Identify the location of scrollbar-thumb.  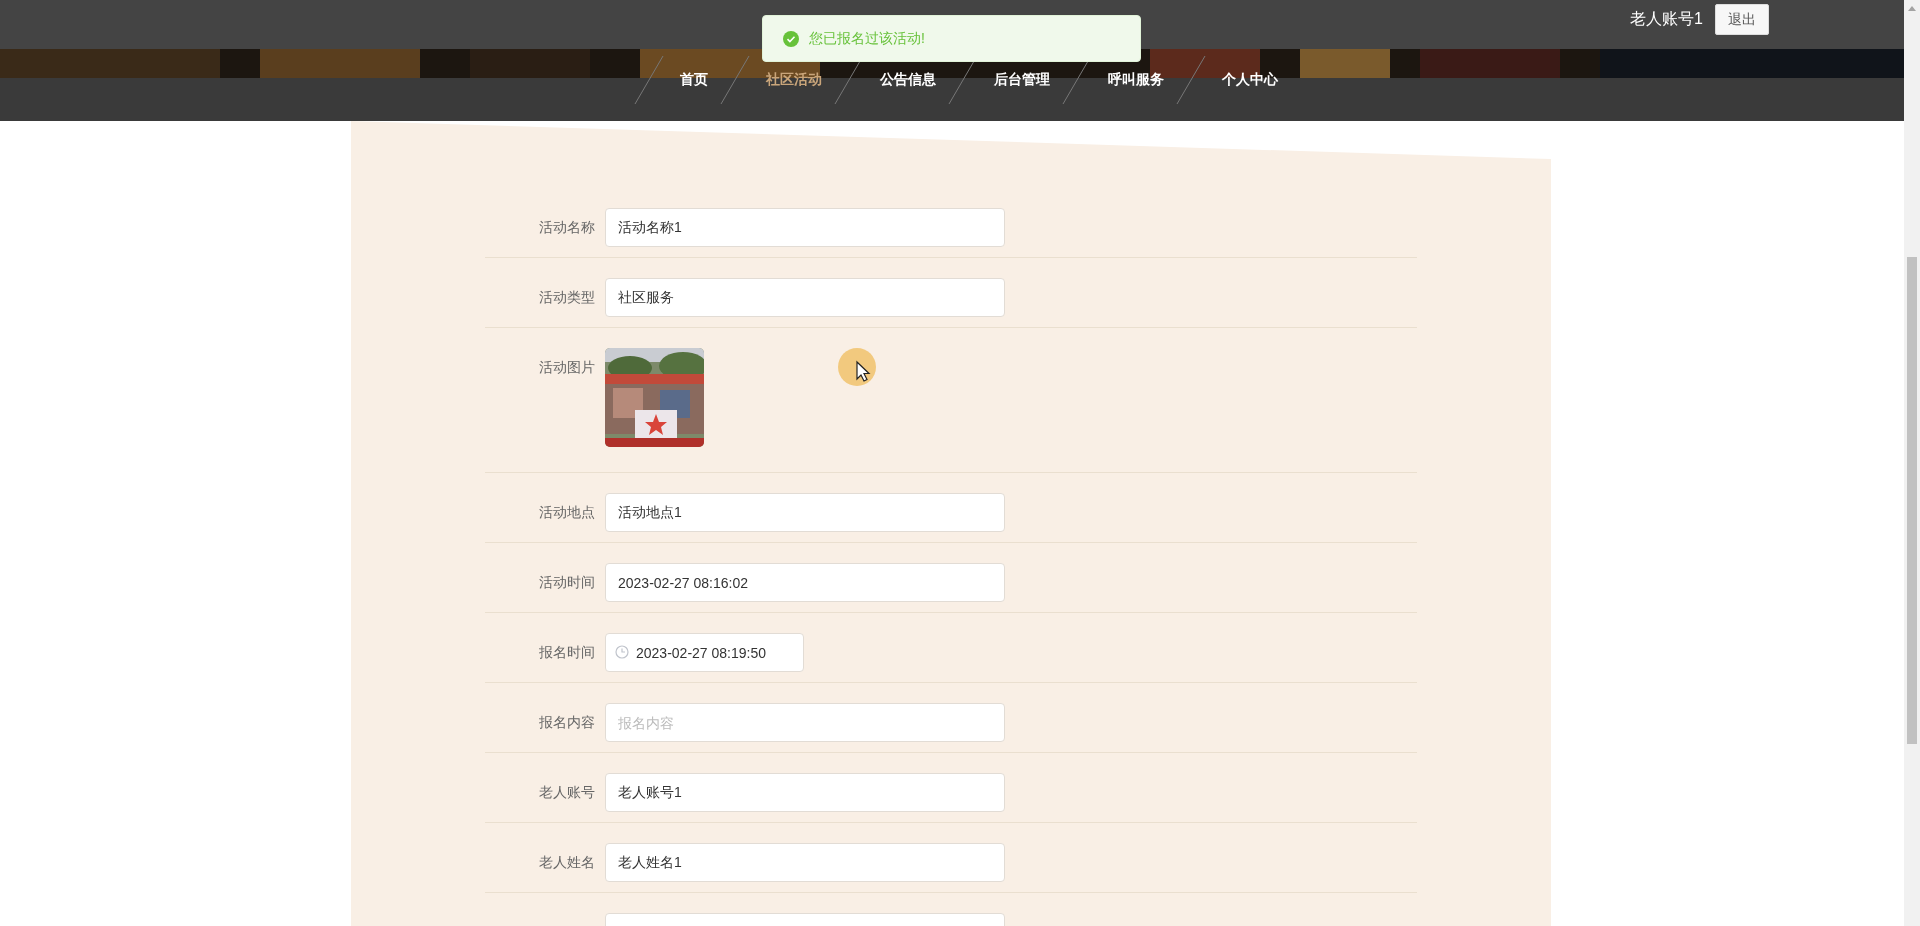
(1912, 500).